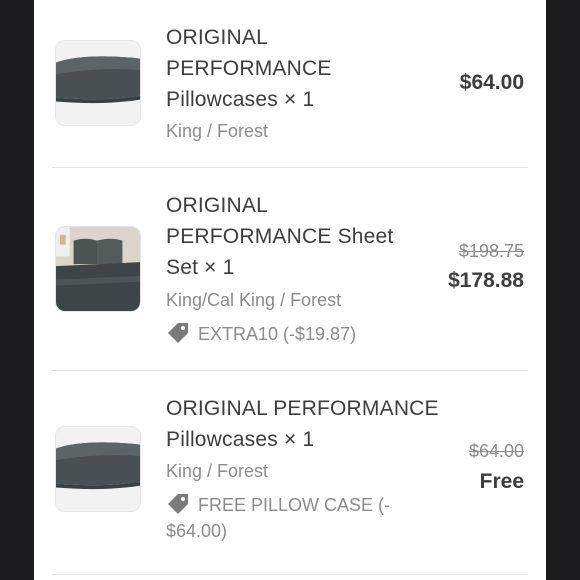 The height and width of the screenshot is (580, 580). What do you see at coordinates (501, 481) in the screenshot?
I see `item-price: Free` at bounding box center [501, 481].